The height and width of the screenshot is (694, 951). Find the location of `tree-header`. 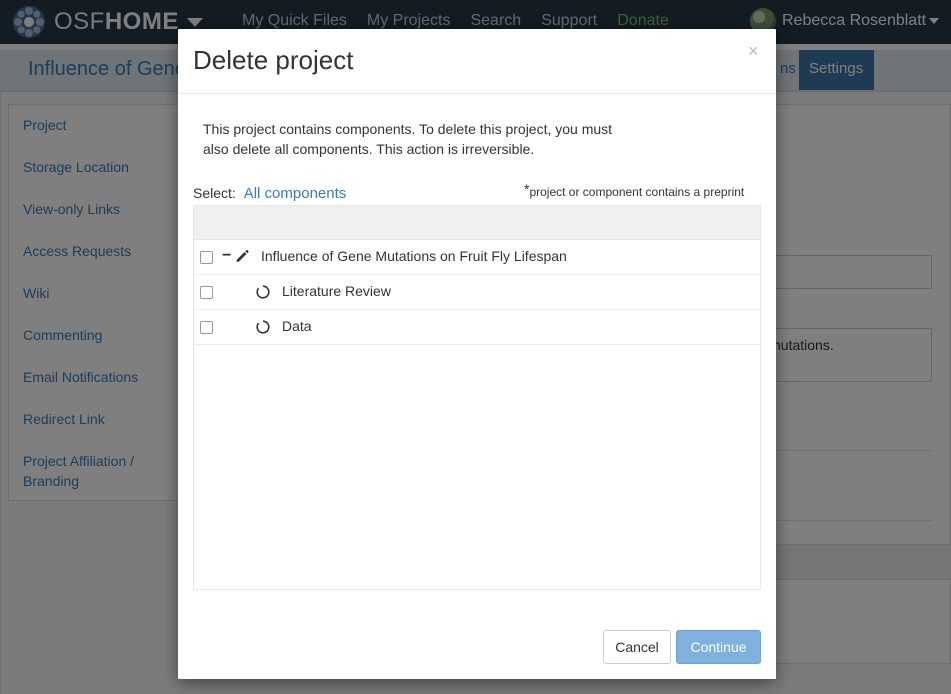

tree-header is located at coordinates (477, 223).